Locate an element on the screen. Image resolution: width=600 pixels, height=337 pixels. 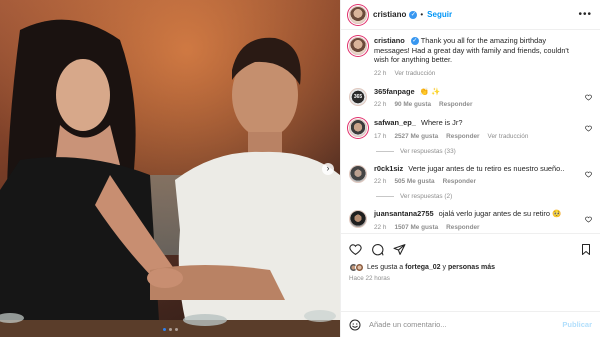
bookmark-icon is located at coordinates (586, 249).